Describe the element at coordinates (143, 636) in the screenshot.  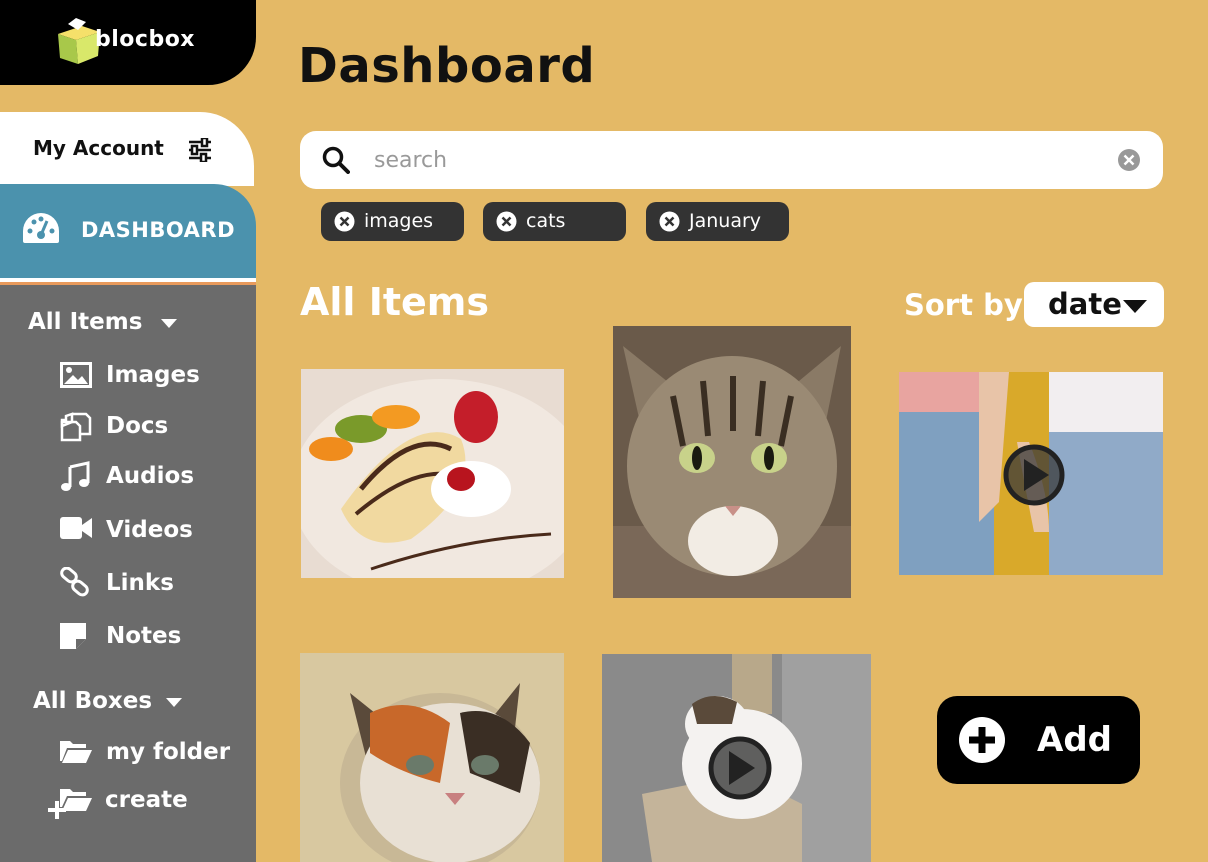
I see `sidebar-item-notes: Notes` at that location.